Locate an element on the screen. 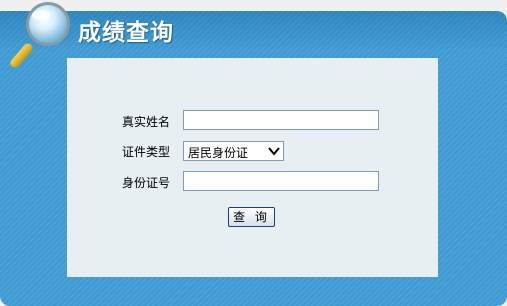 This screenshot has height=306, width=507. id-type-label: 证件类型 is located at coordinates (146, 152).